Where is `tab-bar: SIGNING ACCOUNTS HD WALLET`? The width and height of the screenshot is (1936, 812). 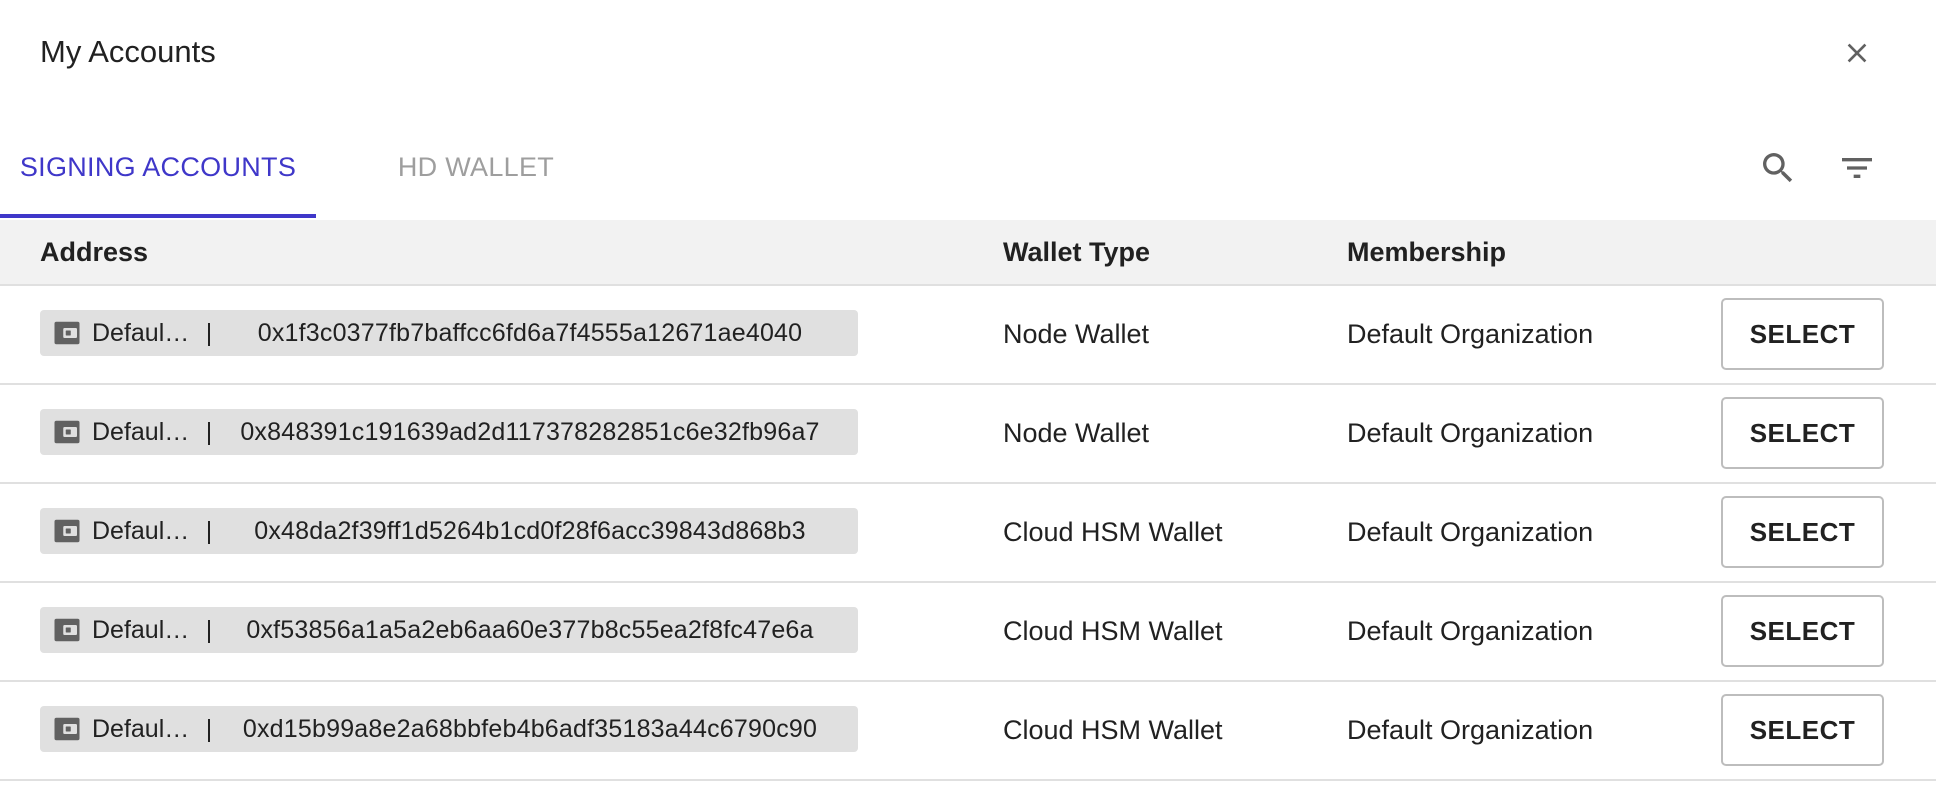 tab-bar: SIGNING ACCOUNTS HD WALLET is located at coordinates (968, 170).